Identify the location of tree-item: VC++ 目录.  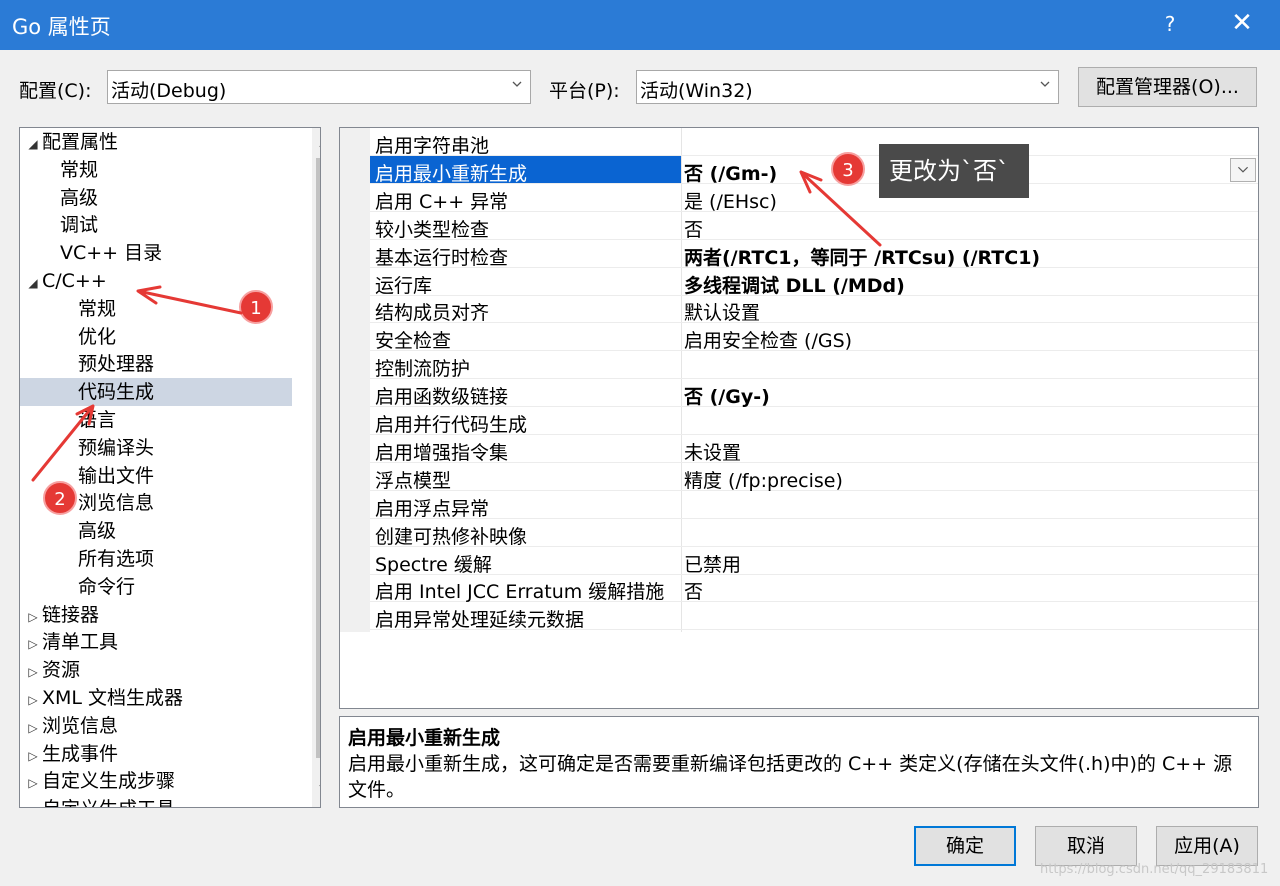
(156, 253).